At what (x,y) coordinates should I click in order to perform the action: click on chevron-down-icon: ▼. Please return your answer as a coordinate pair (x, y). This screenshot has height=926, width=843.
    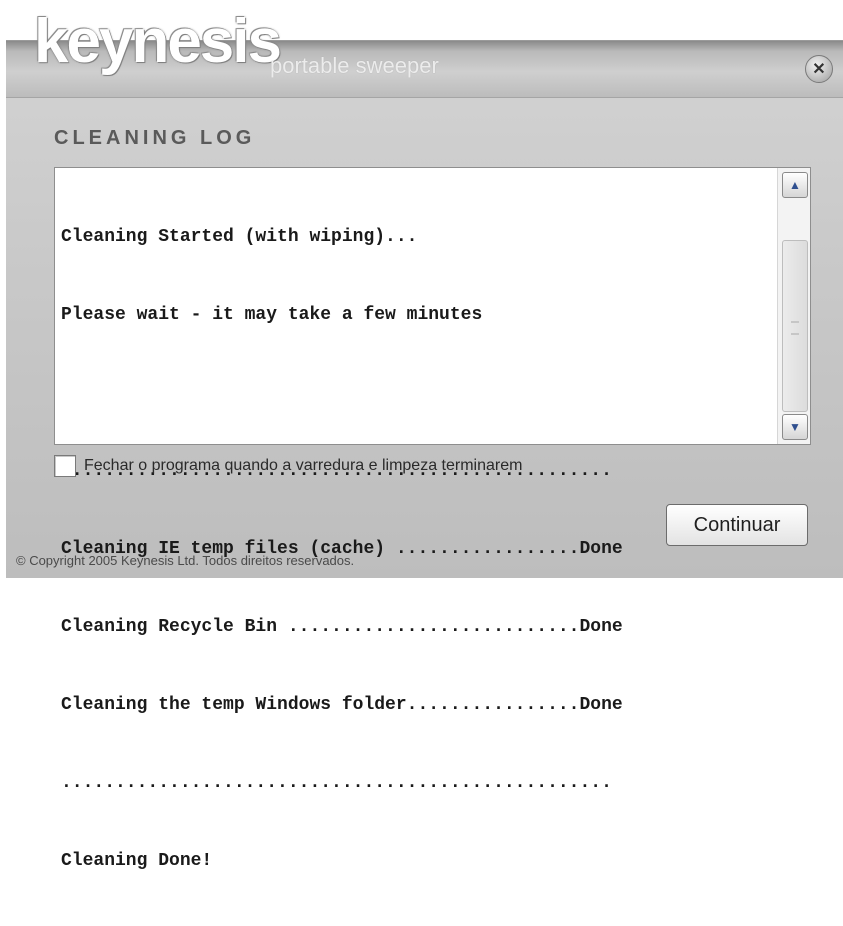
    Looking at the image, I should click on (795, 427).